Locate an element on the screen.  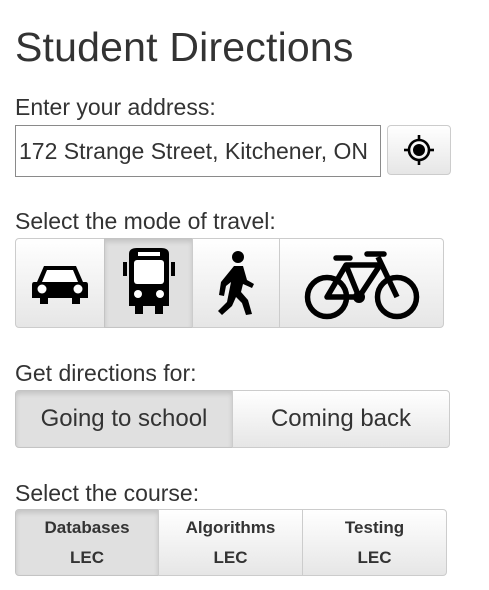
walking-icon is located at coordinates (236, 283).